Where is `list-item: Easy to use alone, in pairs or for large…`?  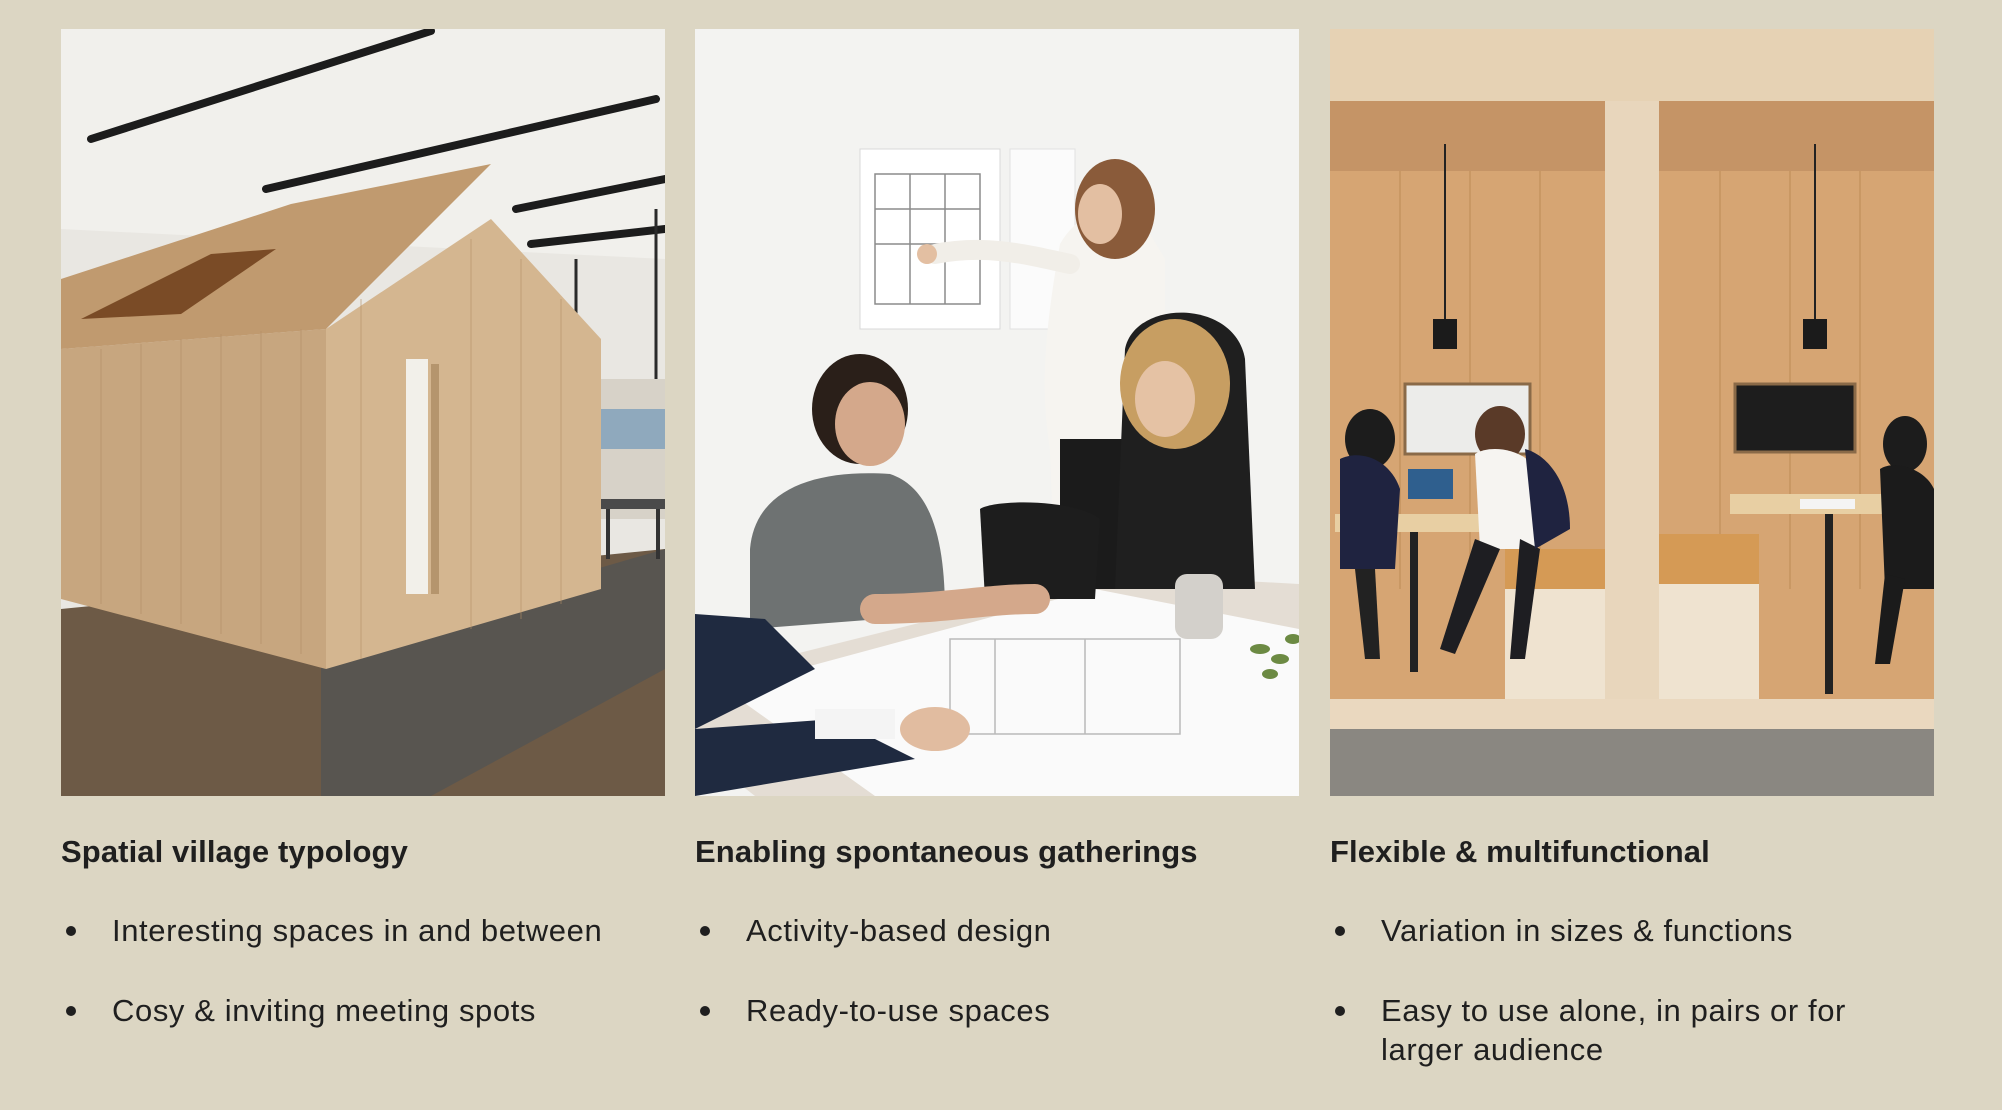
list-item: Easy to use alone, in pairs or for large… is located at coordinates (1632, 1030).